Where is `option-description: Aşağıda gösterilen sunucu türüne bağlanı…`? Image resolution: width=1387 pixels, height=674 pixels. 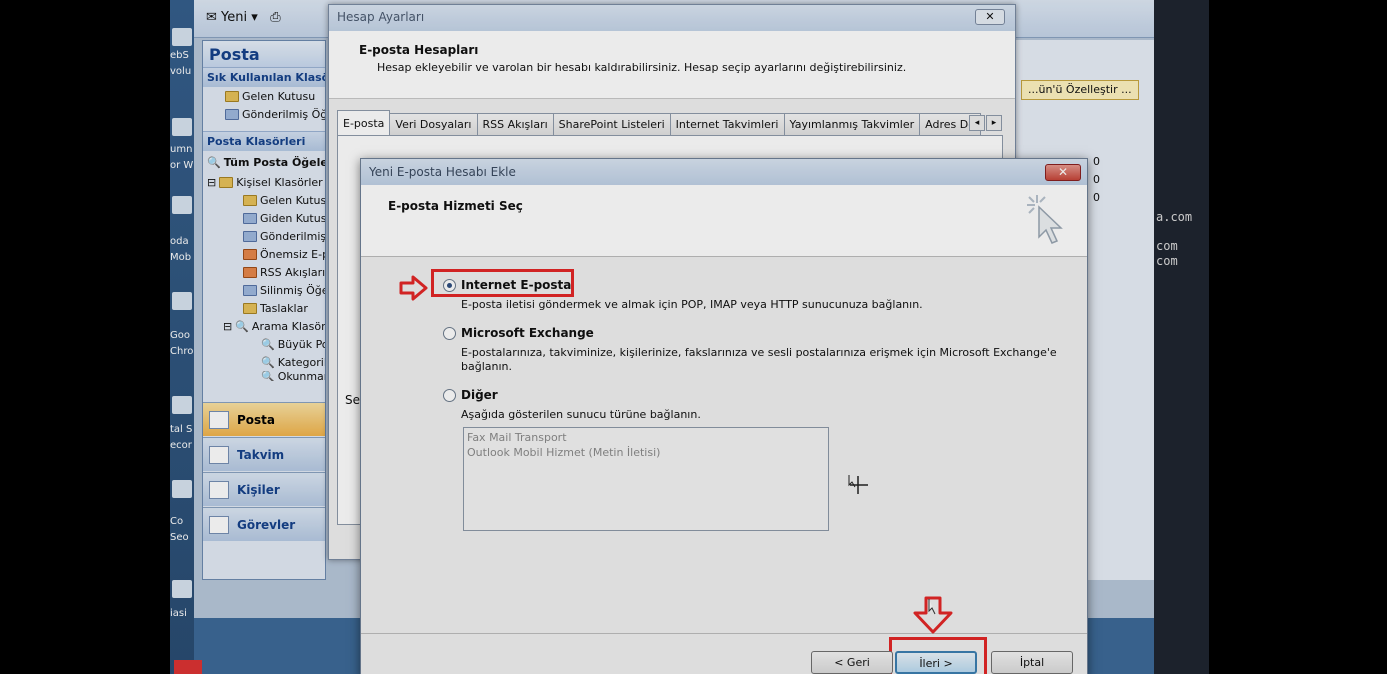 option-description: Aşağıda gösterilen sunucu türüne bağlanı… is located at coordinates (581, 414).